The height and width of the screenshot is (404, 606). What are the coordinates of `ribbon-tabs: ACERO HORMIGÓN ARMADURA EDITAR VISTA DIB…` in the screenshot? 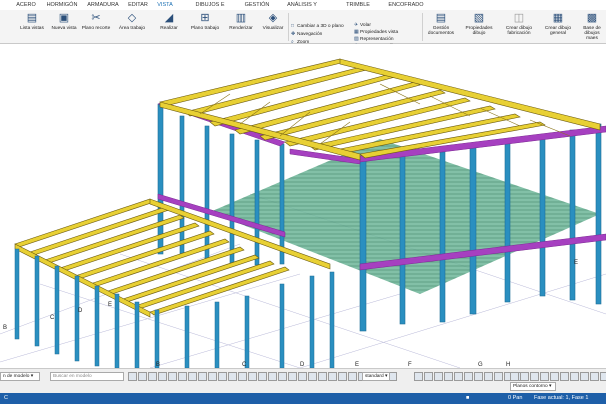 It's located at (303, 8).